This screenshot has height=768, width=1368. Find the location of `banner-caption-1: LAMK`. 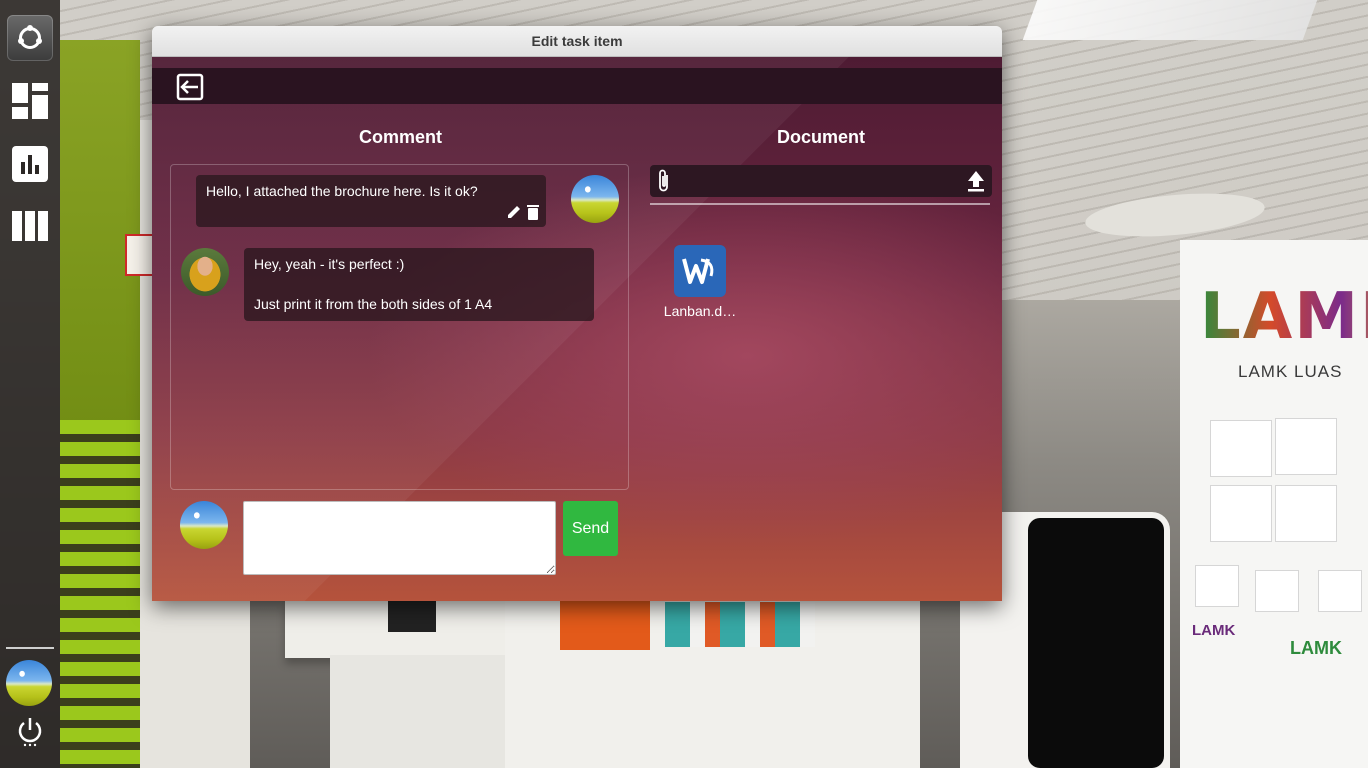

banner-caption-1: LAMK is located at coordinates (1214, 630).